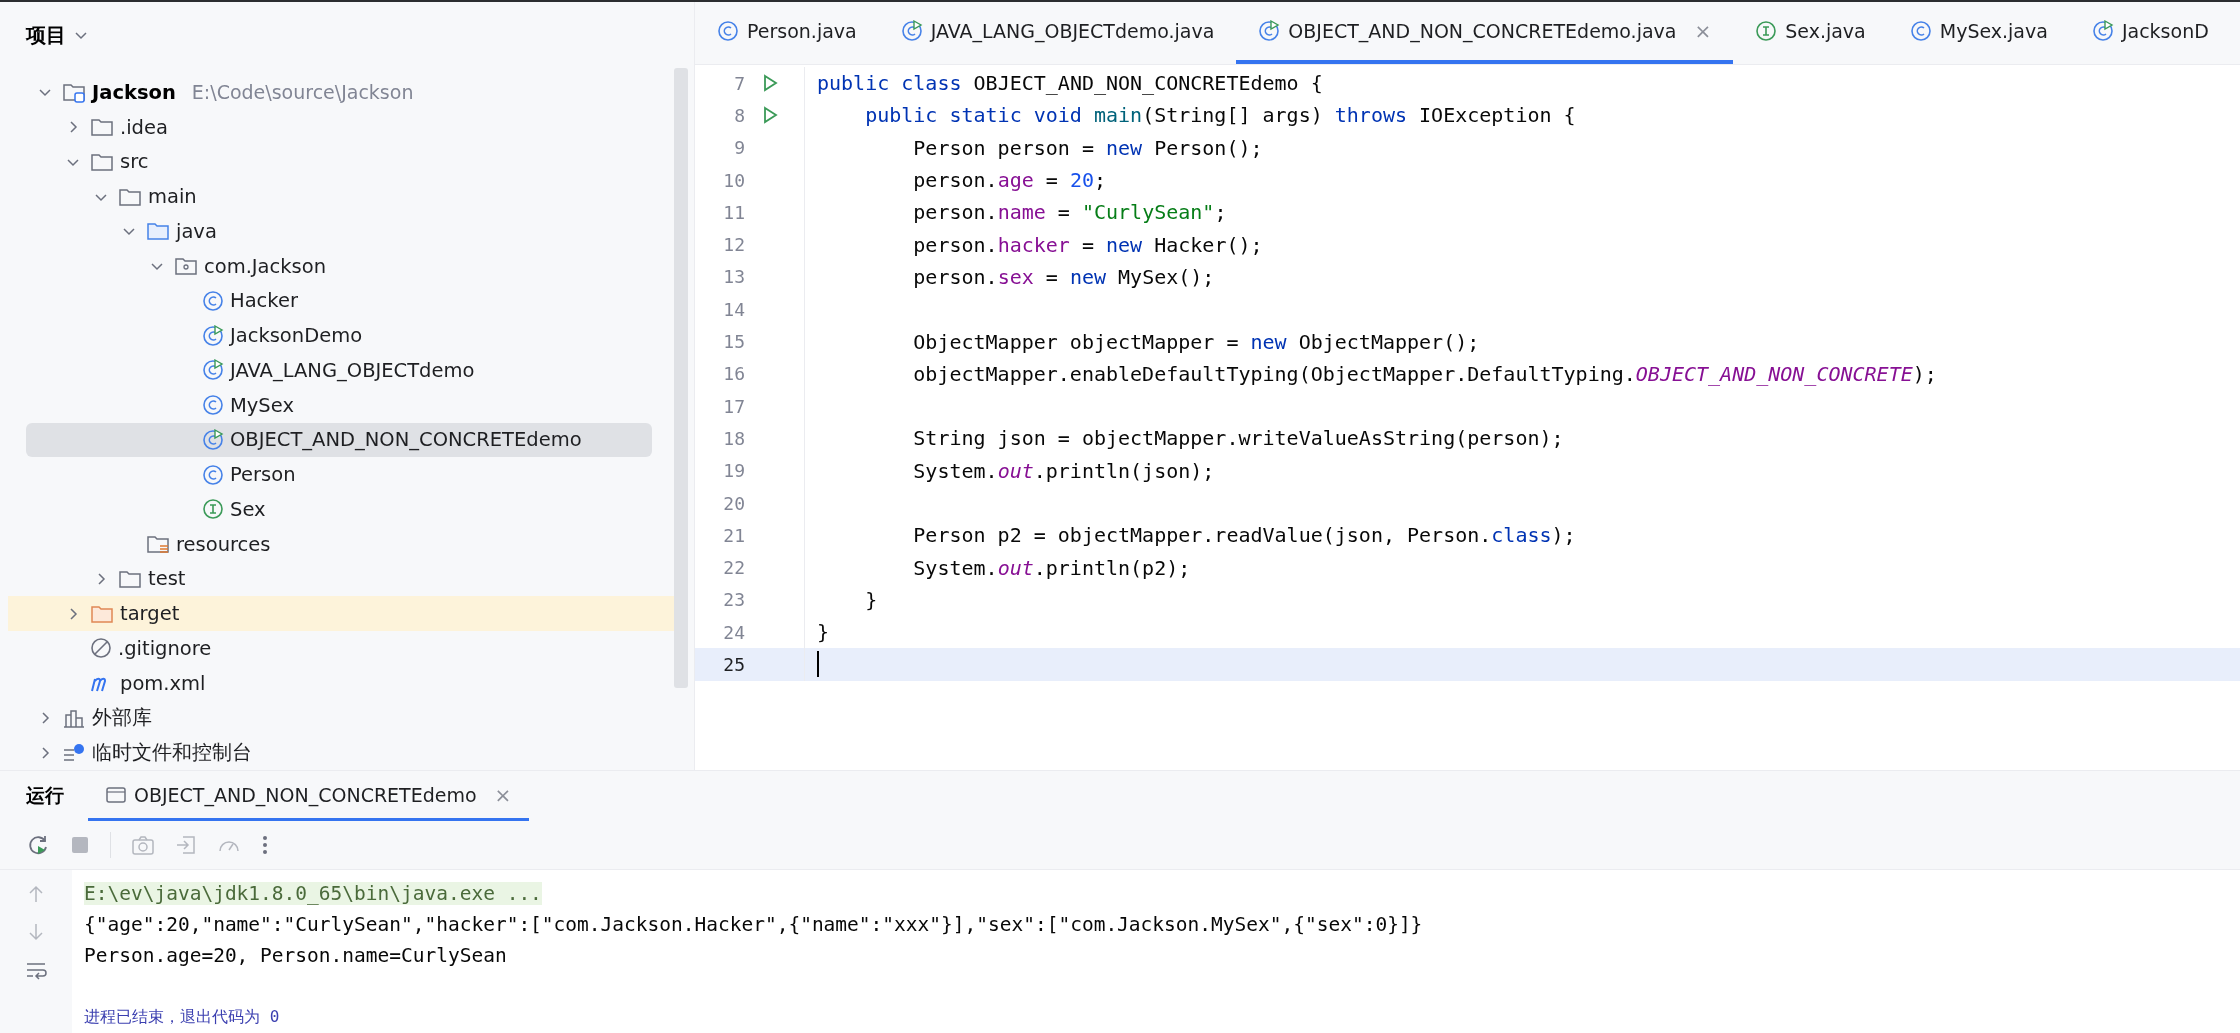 The width and height of the screenshot is (2240, 1033). I want to click on tab-label: JacksonD, so click(2165, 31).